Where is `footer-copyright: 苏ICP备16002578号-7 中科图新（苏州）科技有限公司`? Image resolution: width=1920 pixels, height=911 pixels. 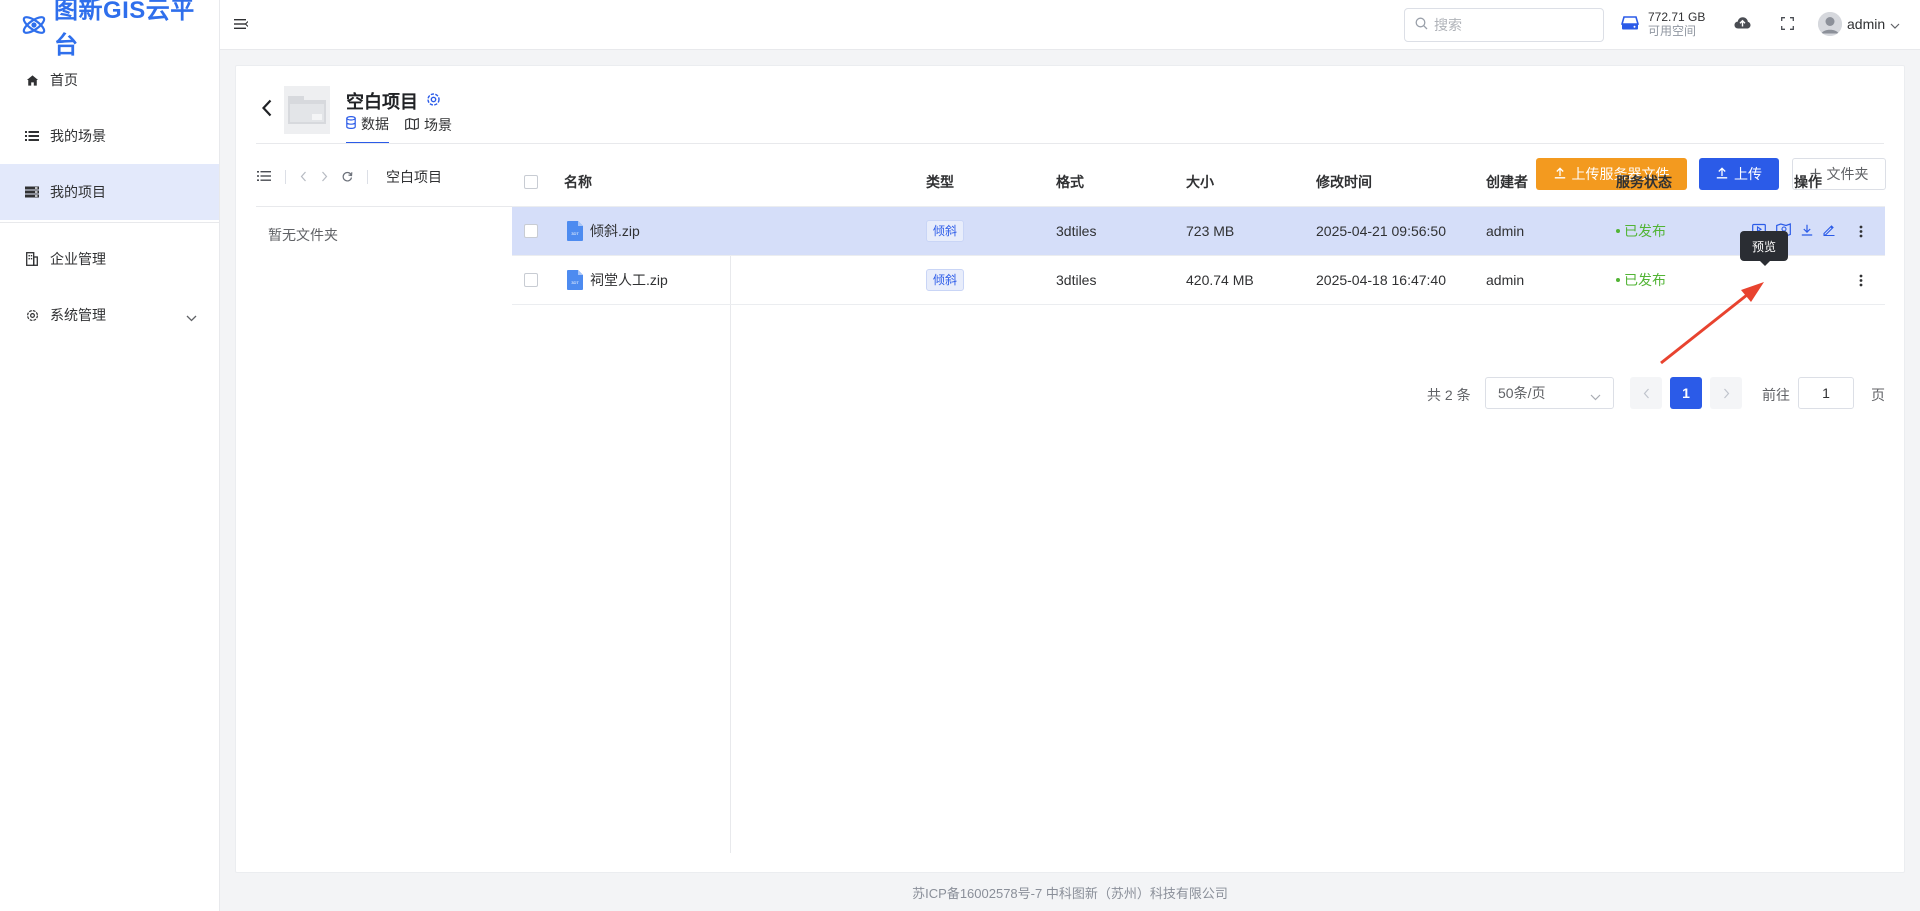 footer-copyright: 苏ICP备16002578号-7 中科图新（苏州）科技有限公司 is located at coordinates (1070, 893).